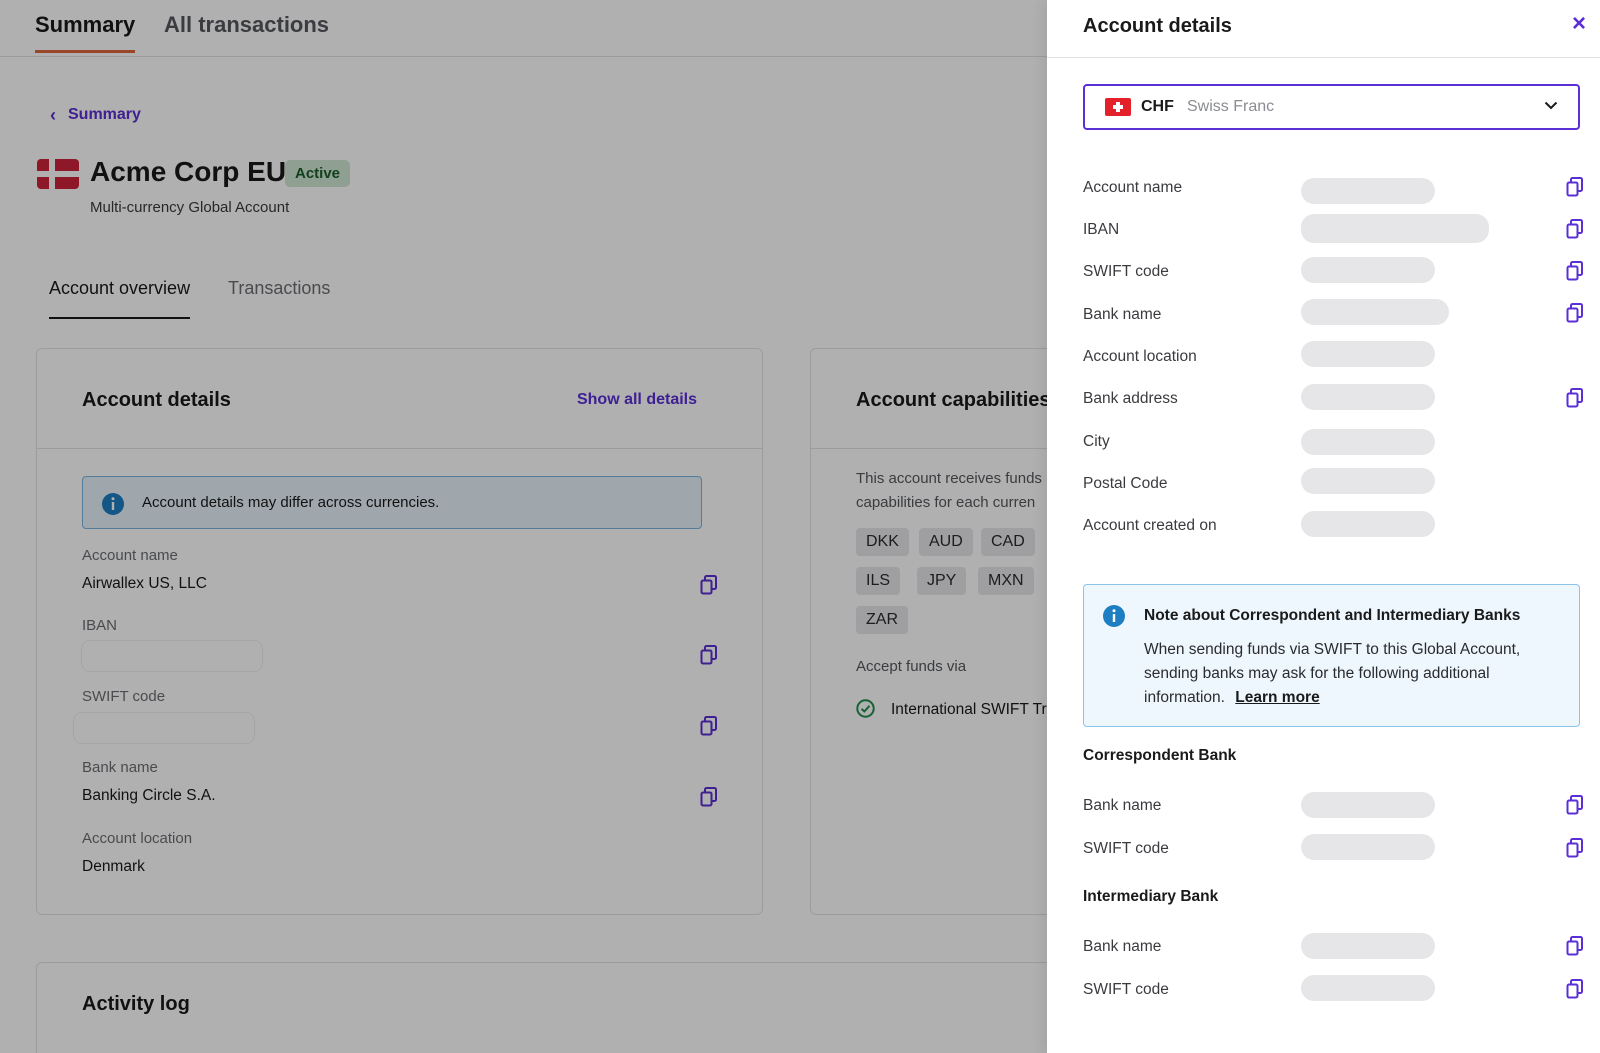 This screenshot has width=1600, height=1053. What do you see at coordinates (1368, 397) in the screenshot?
I see `bank-address-placeholder` at bounding box center [1368, 397].